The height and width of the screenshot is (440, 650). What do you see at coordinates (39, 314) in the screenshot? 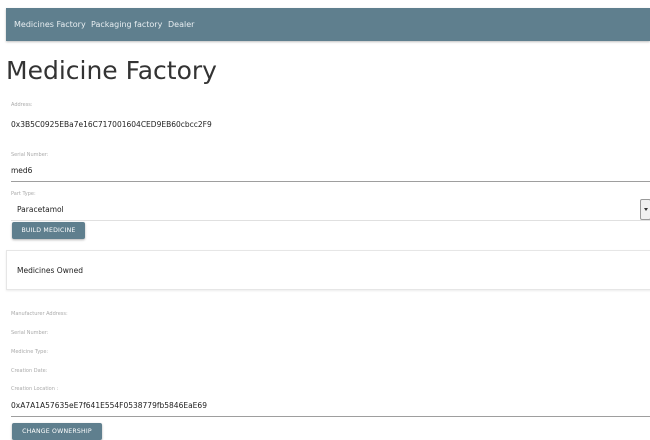
I see `manufacturer-address-label: Manufacturer Address:` at bounding box center [39, 314].